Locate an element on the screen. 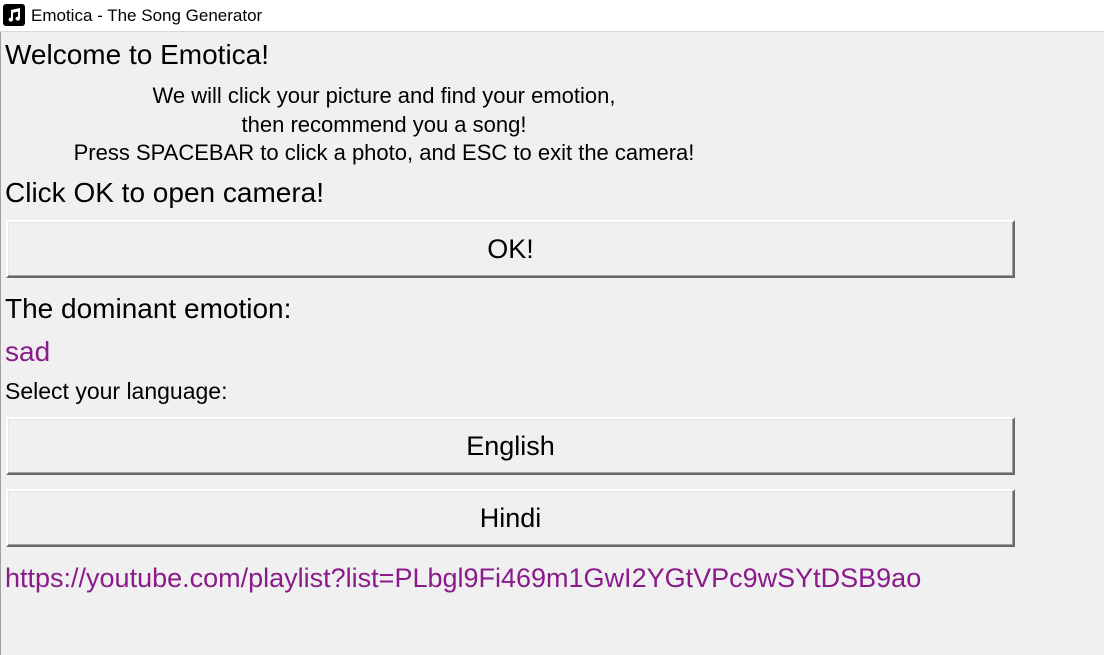  language-label: Select your language: is located at coordinates (116, 391).